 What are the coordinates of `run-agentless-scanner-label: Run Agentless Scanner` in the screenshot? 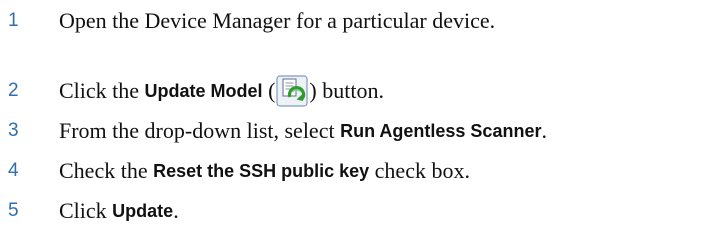 It's located at (441, 130).